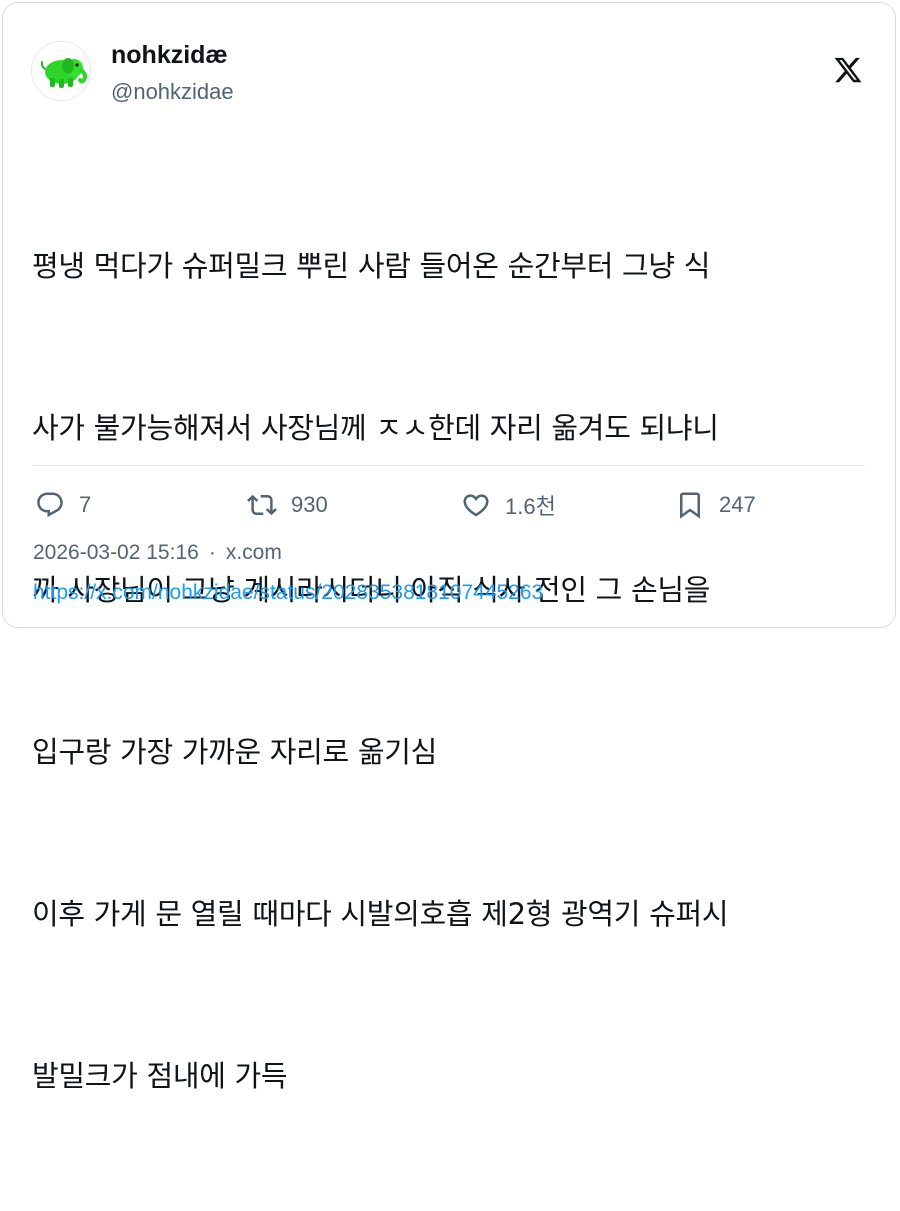  I want to click on green-elephant-avatar-icon, so click(61, 71).